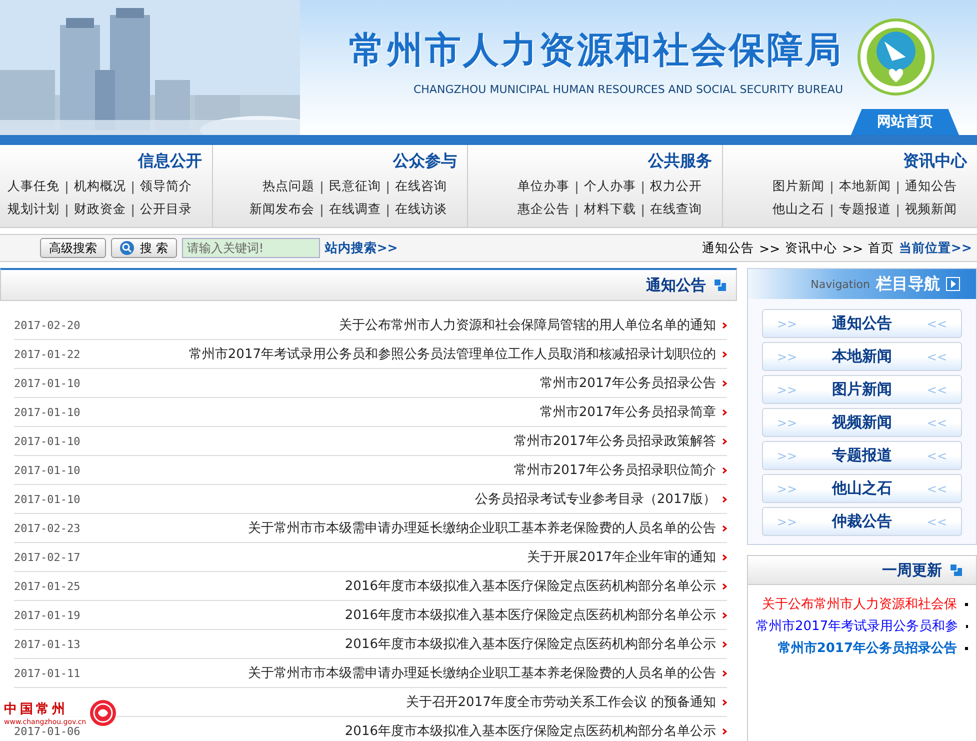 This screenshot has height=741, width=977. I want to click on nav-section-title: 资讯中心, so click(935, 161).